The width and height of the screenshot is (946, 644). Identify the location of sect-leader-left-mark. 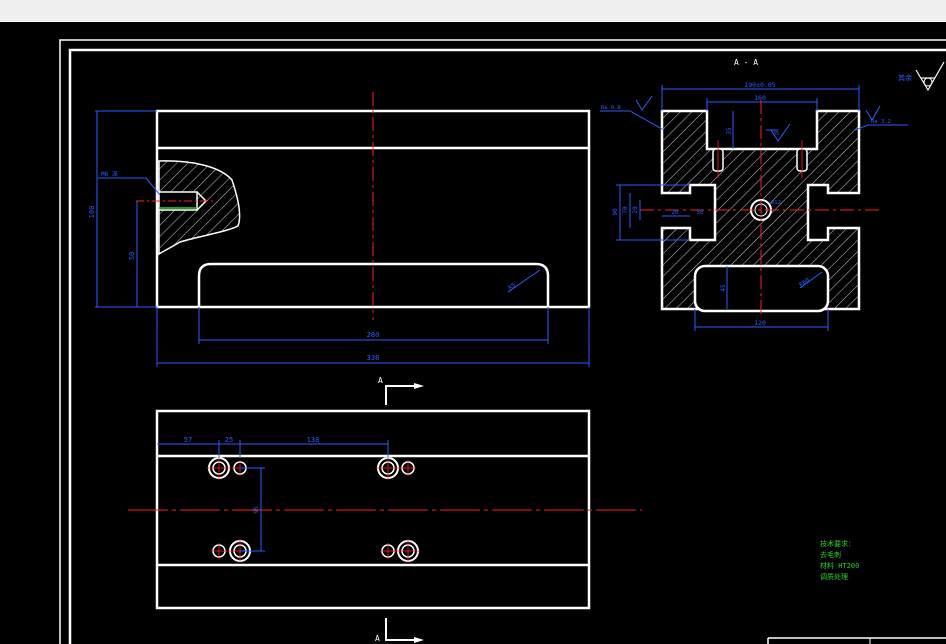
(644, 103).